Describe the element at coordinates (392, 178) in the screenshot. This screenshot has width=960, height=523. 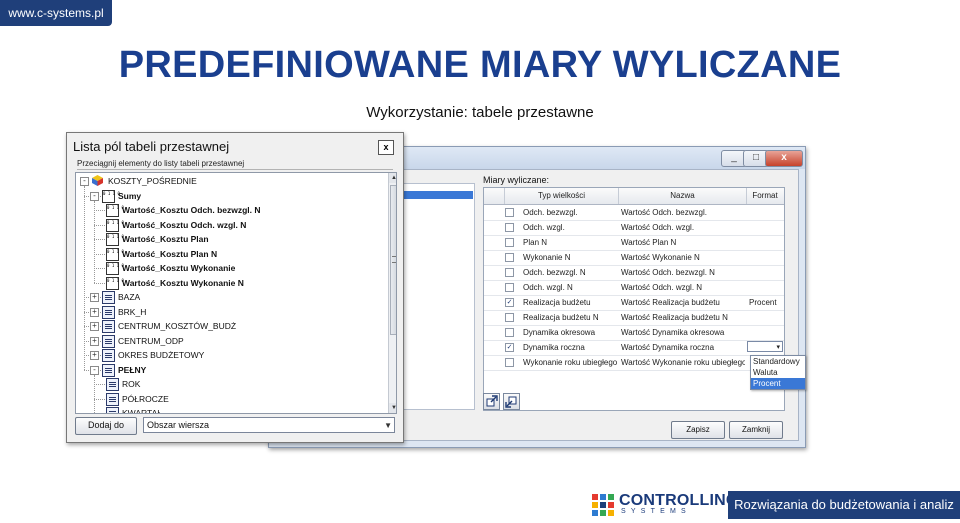
I see `scroll-up-arrow-icon: ▲` at that location.